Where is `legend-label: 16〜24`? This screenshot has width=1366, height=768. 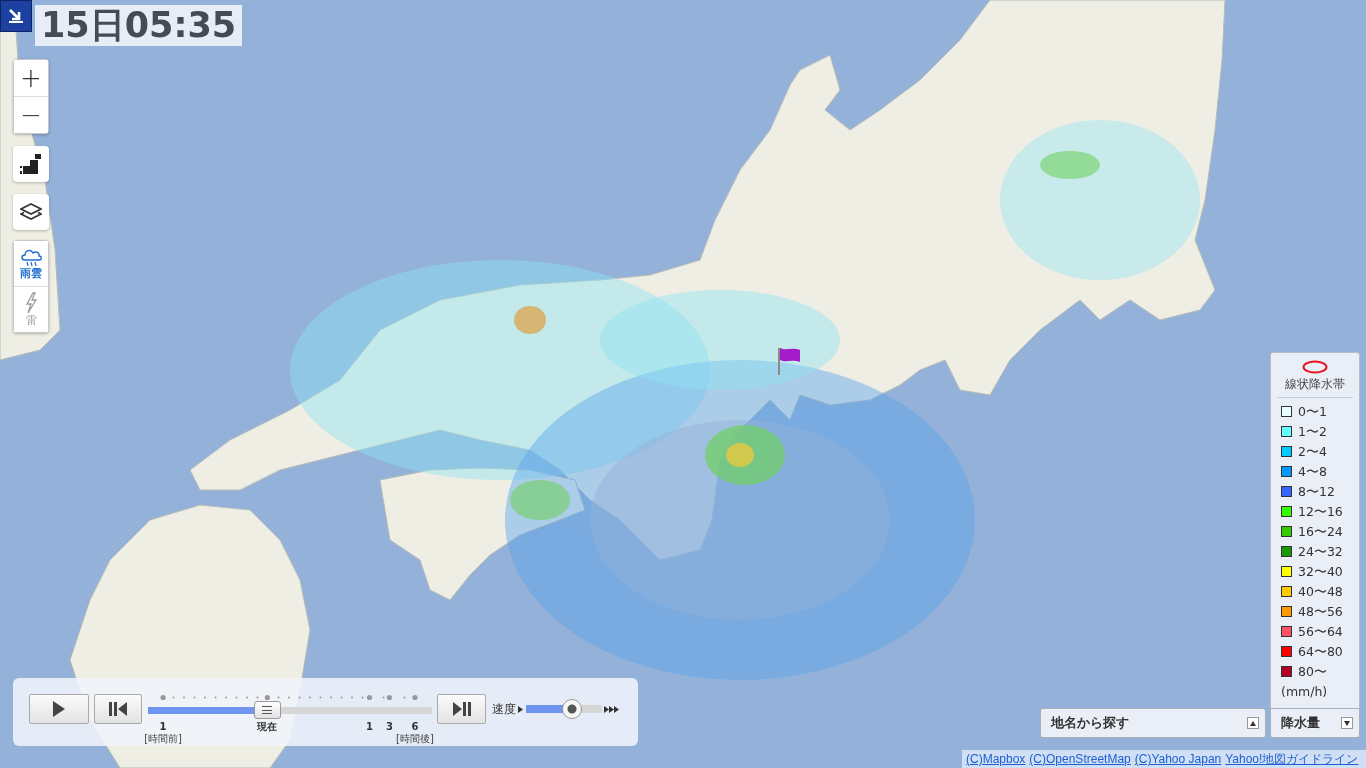 legend-label: 16〜24 is located at coordinates (1320, 531).